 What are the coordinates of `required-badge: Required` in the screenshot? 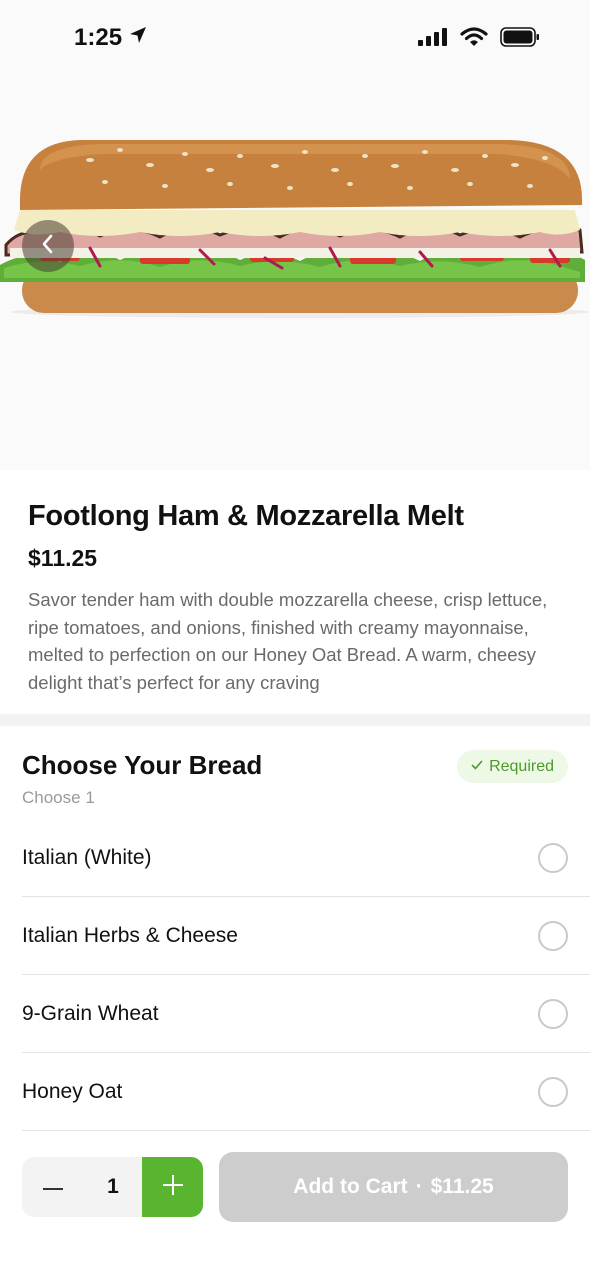 It's located at (512, 766).